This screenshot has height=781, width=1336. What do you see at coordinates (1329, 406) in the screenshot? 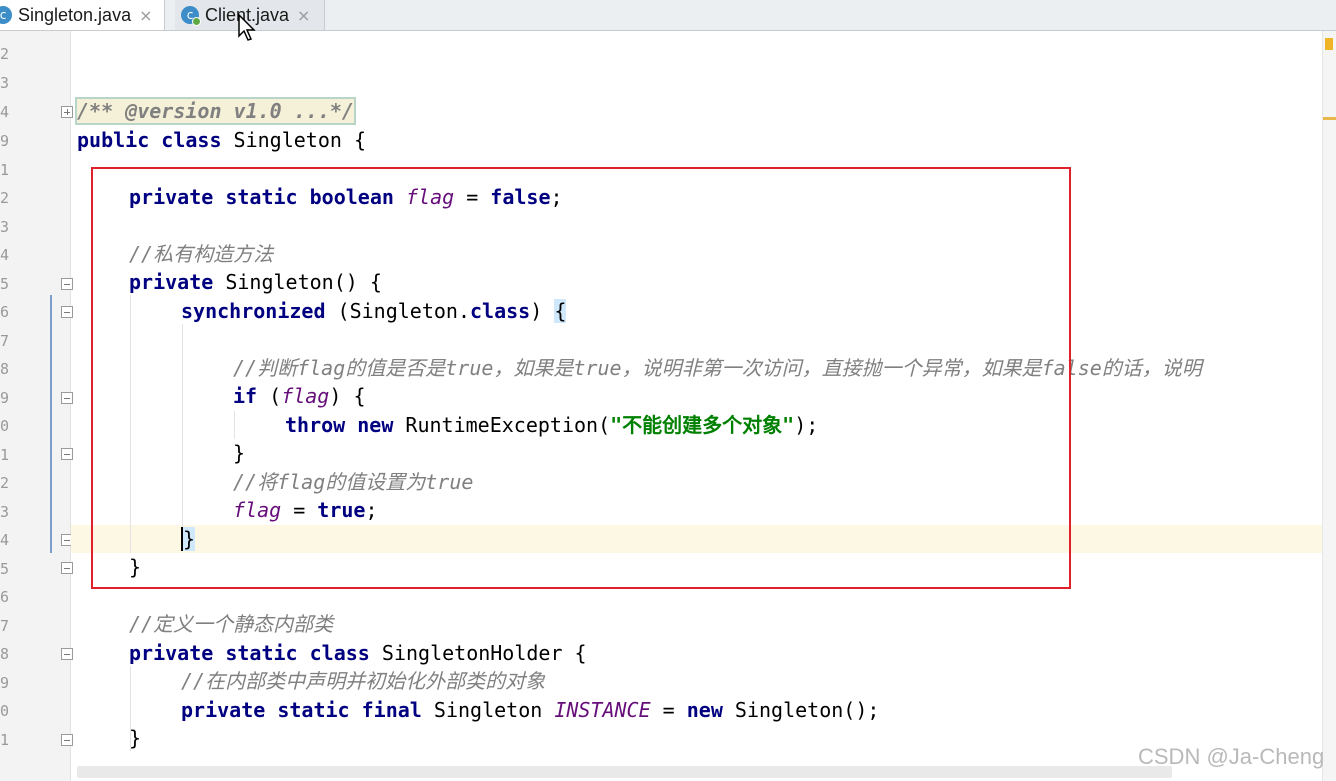
I see `error-stripe` at bounding box center [1329, 406].